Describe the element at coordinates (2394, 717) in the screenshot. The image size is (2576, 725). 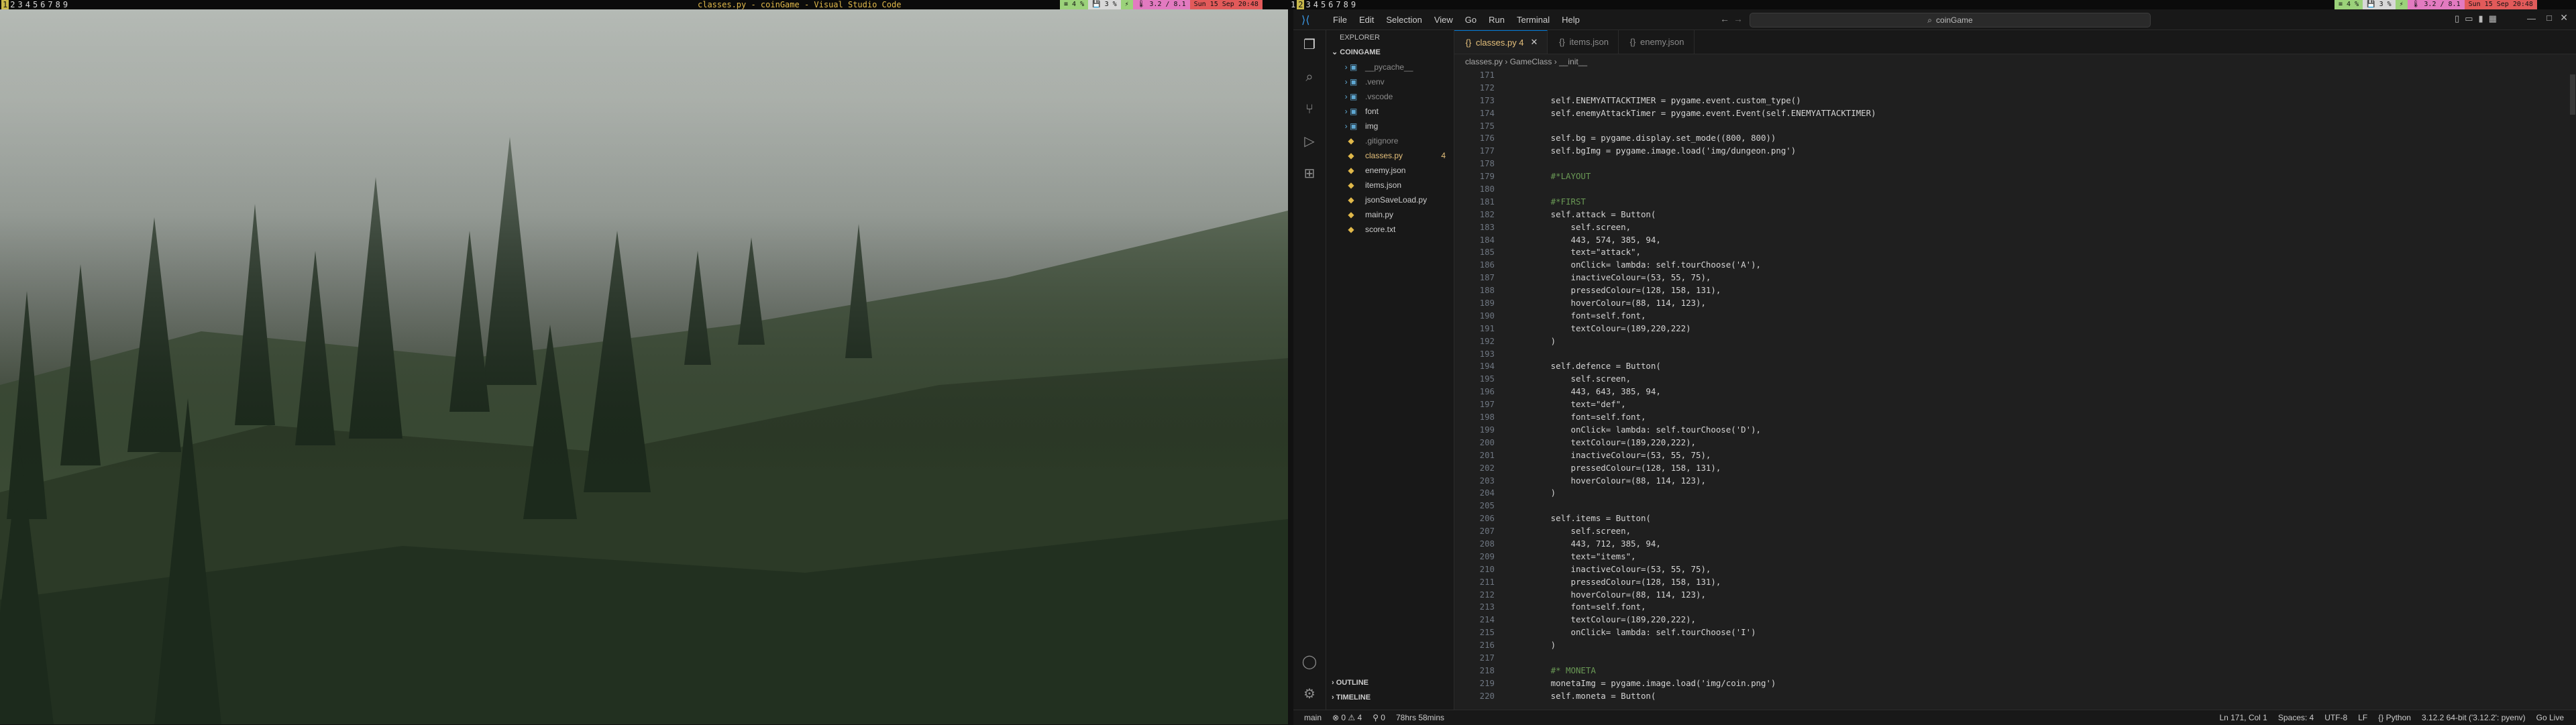
I see `status-item: {} Python` at that location.